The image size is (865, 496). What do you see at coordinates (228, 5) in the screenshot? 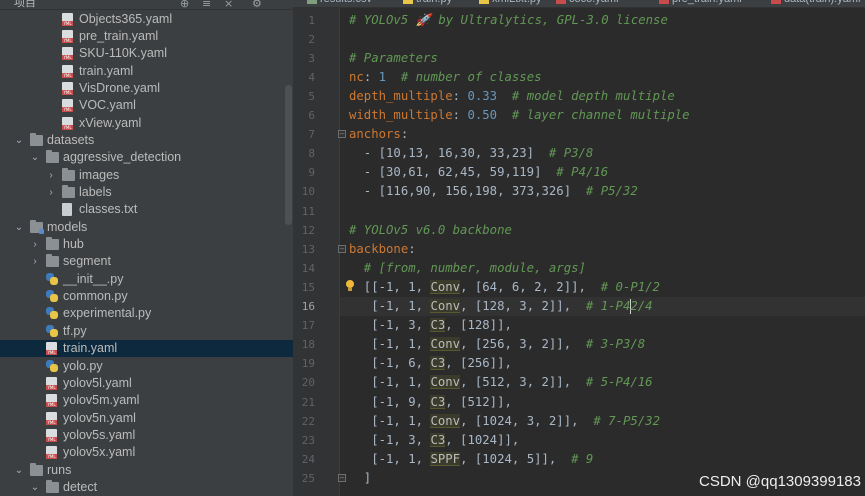
I see `close-icon: ×` at bounding box center [228, 5].